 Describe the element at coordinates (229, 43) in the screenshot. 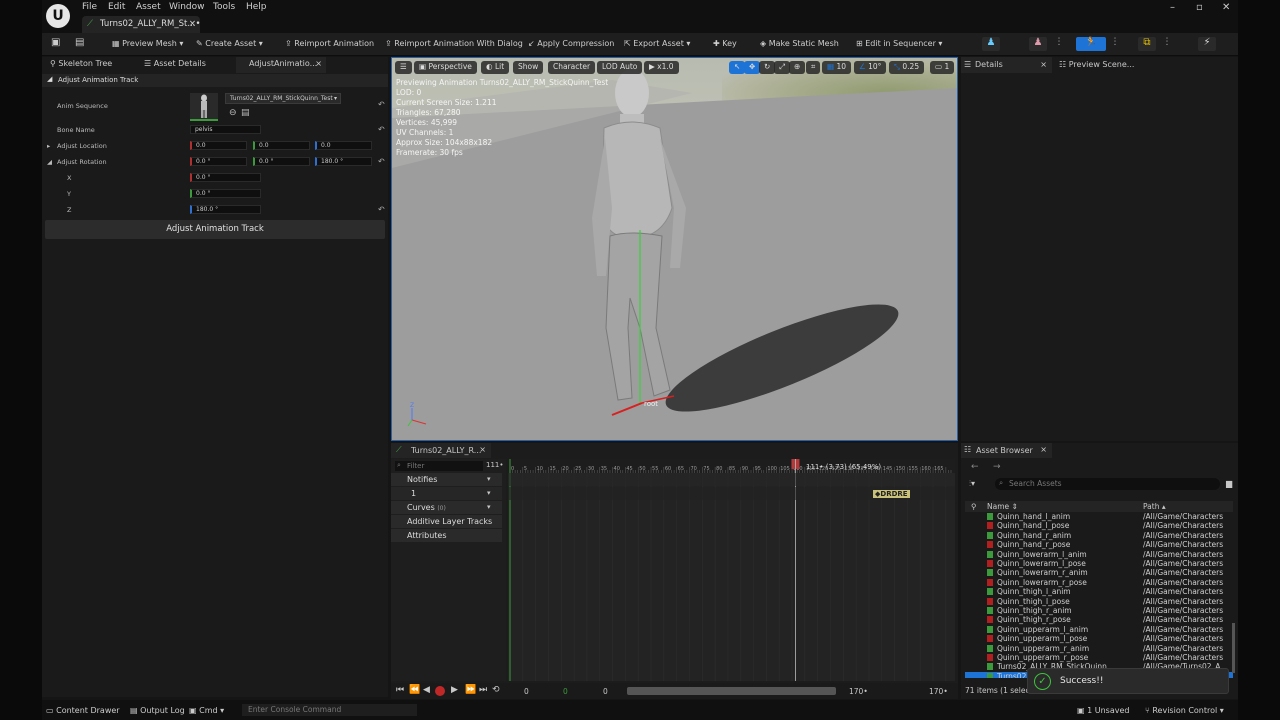

I see `create-asset-button: ✎ Create Asset ▾` at that location.